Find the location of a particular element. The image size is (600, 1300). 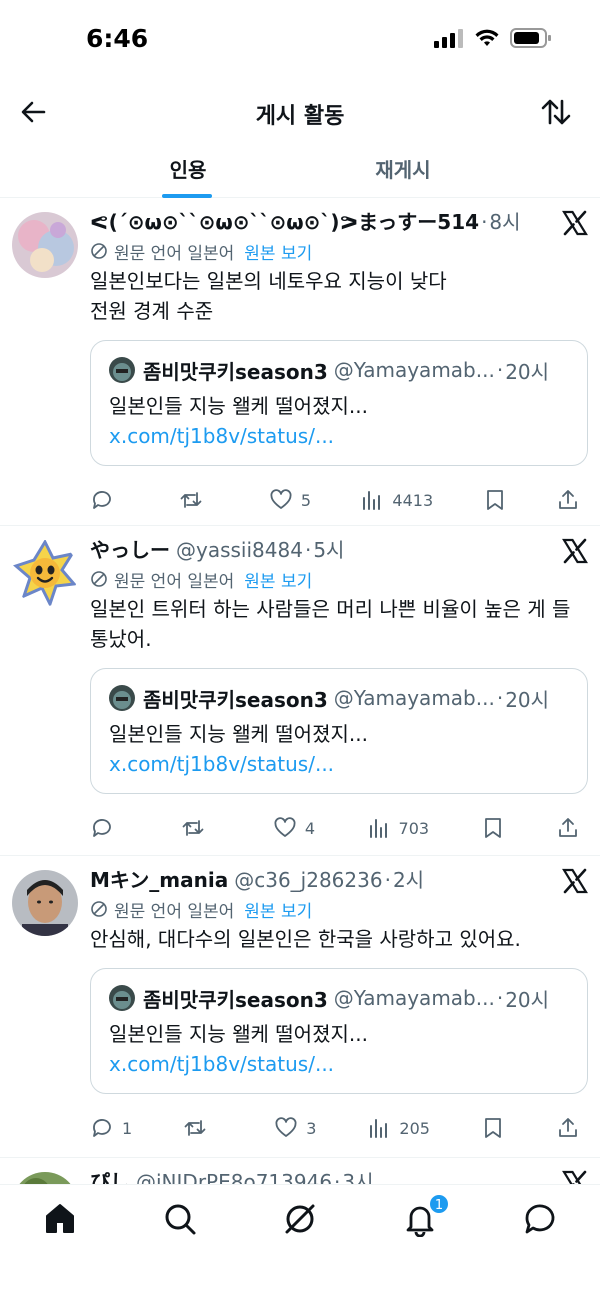

views-button: 703 is located at coordinates (398, 828).